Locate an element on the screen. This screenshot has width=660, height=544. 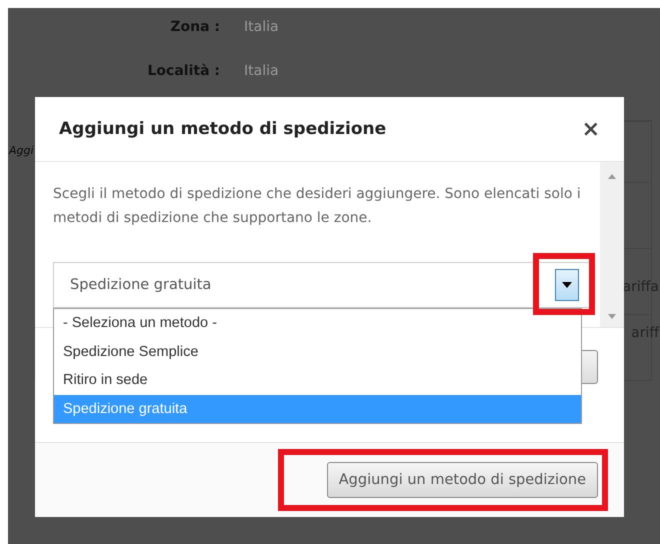
table-text: Aggi is located at coordinates (21, 150).